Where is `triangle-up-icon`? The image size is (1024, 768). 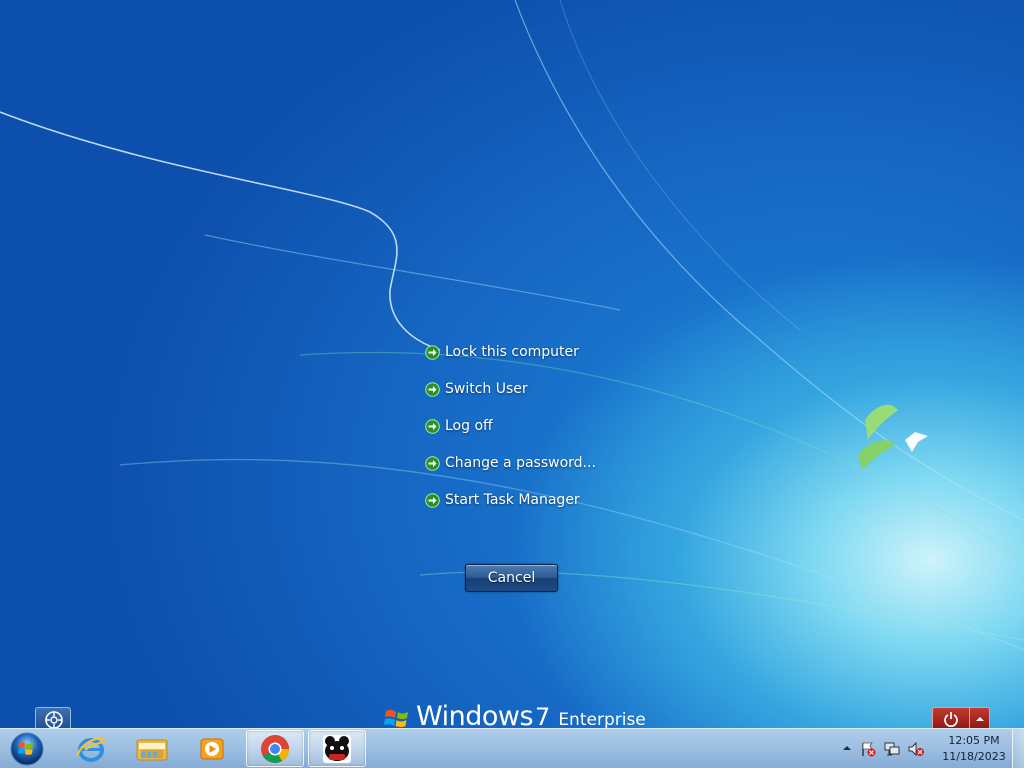 triangle-up-icon is located at coordinates (980, 719).